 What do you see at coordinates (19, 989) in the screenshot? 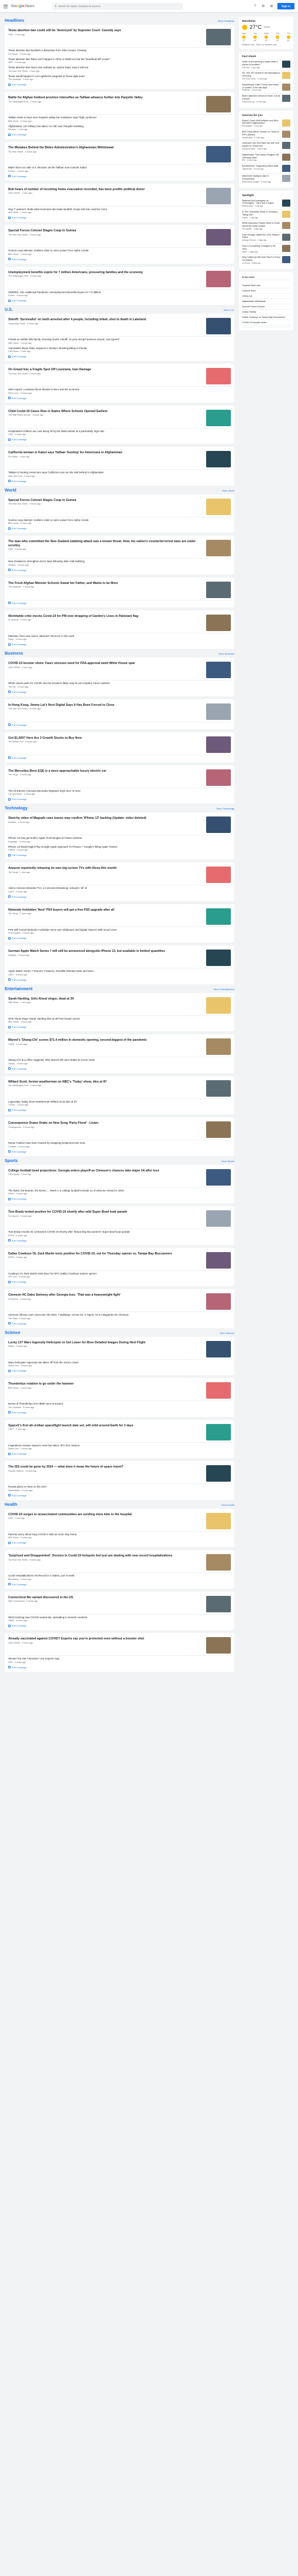
I see `section-title: Entertainment` at bounding box center [19, 989].